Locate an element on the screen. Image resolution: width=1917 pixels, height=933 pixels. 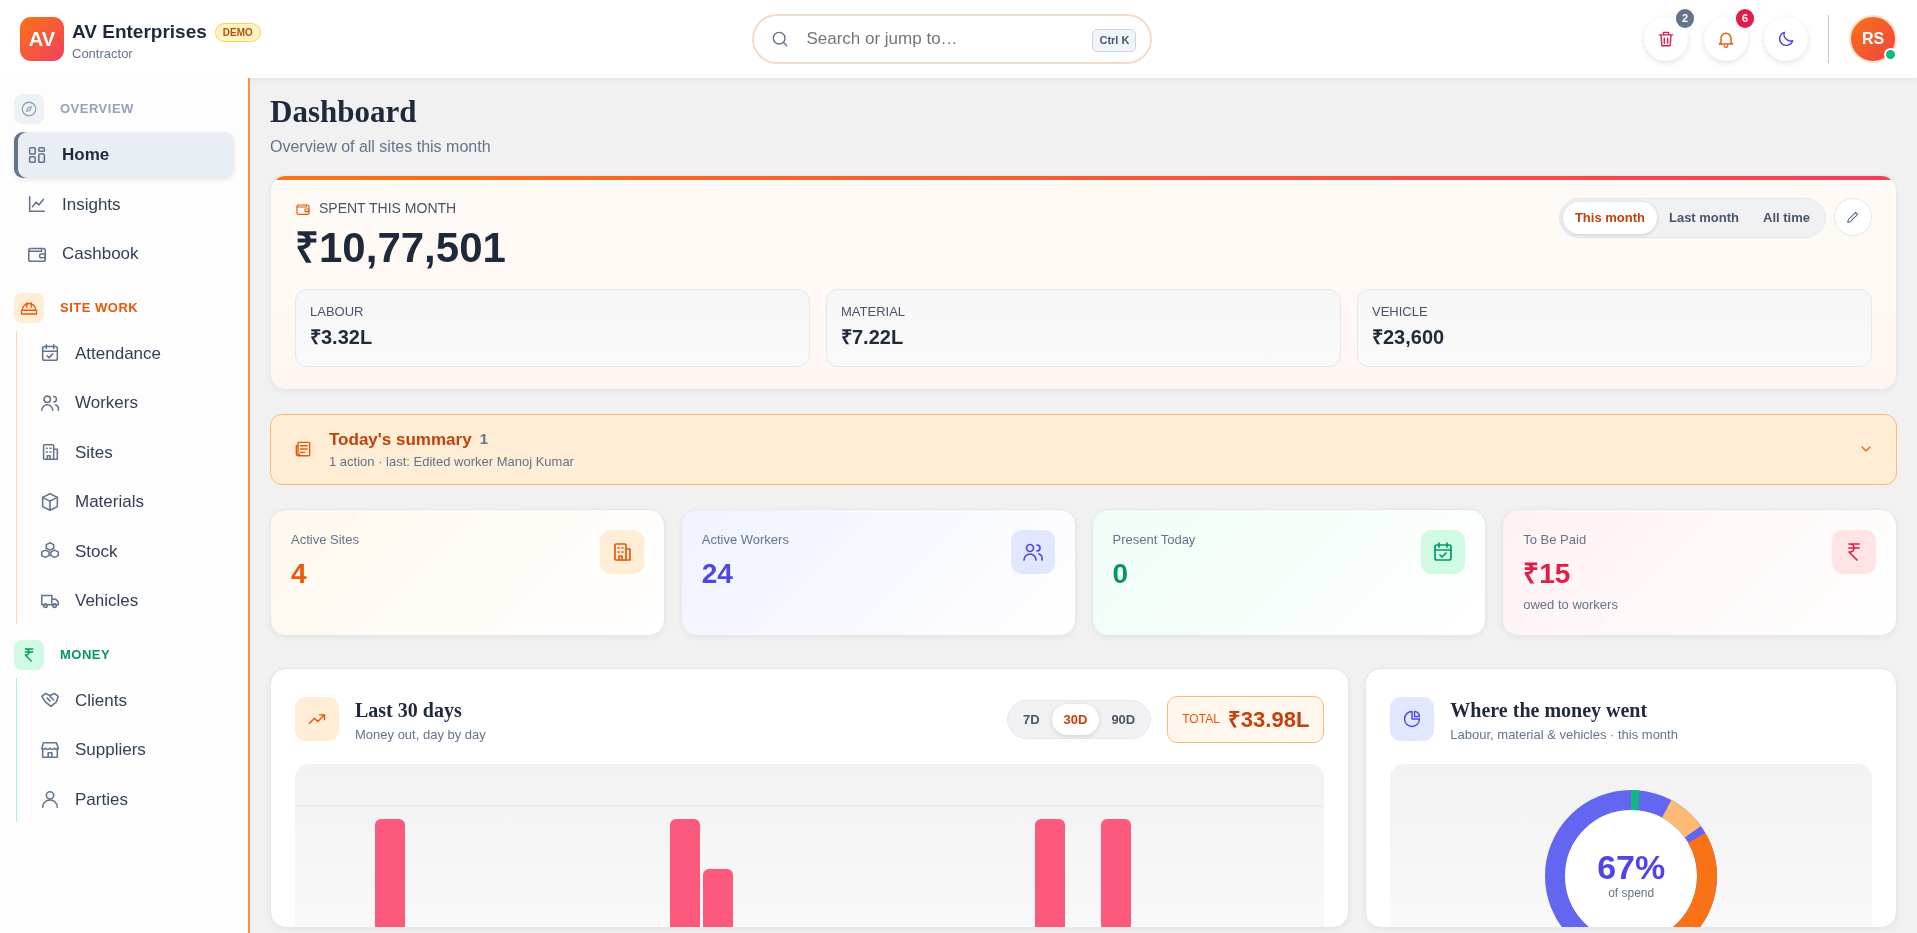
stat-value: 4 is located at coordinates (299, 574).